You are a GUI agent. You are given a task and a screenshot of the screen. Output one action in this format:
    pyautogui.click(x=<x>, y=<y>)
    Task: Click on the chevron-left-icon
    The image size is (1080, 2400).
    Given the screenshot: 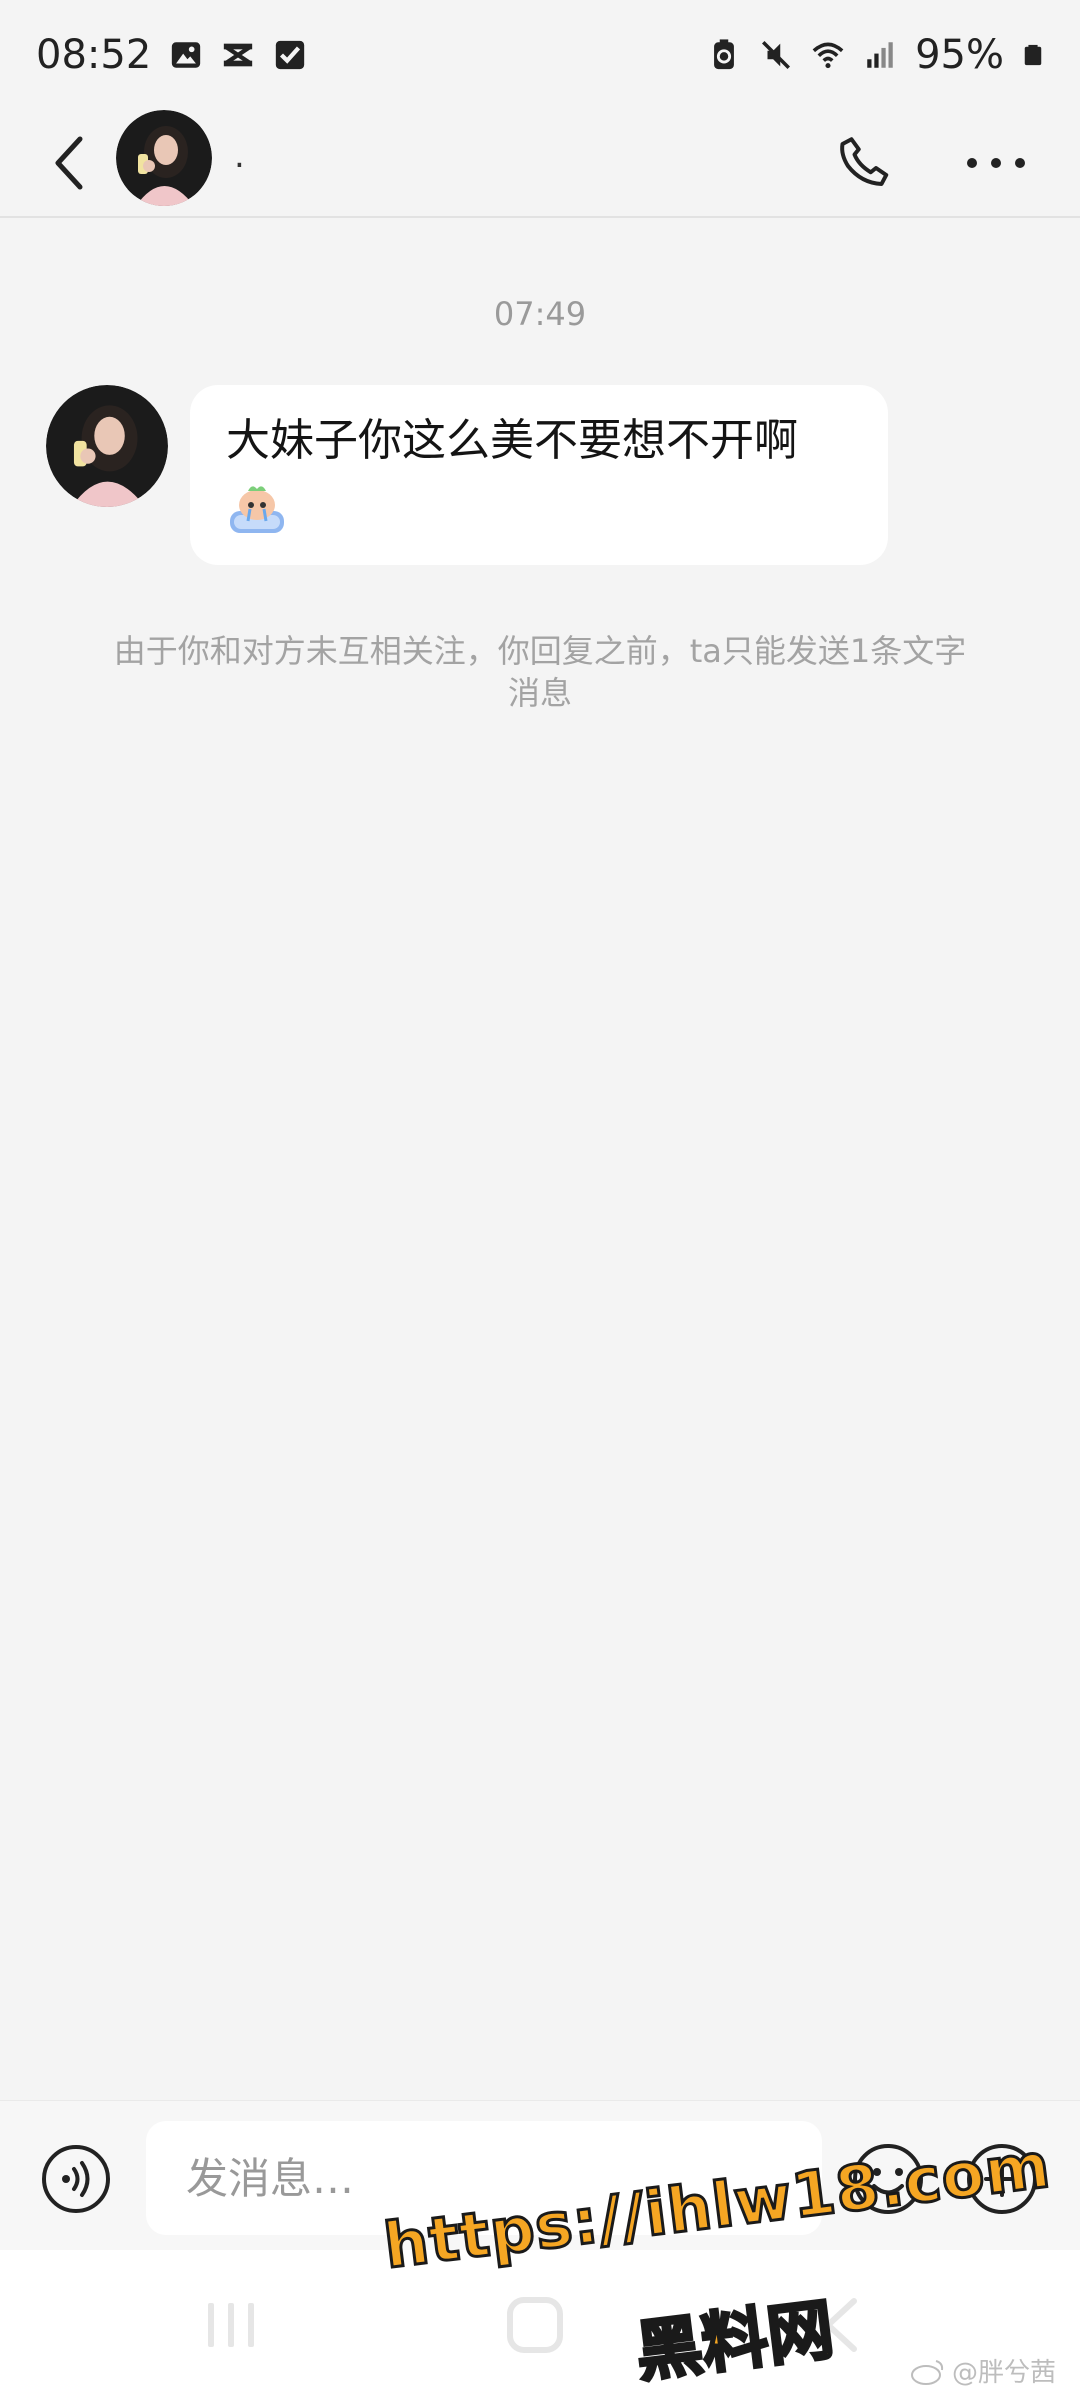 What is the action you would take?
    pyautogui.click(x=69, y=163)
    